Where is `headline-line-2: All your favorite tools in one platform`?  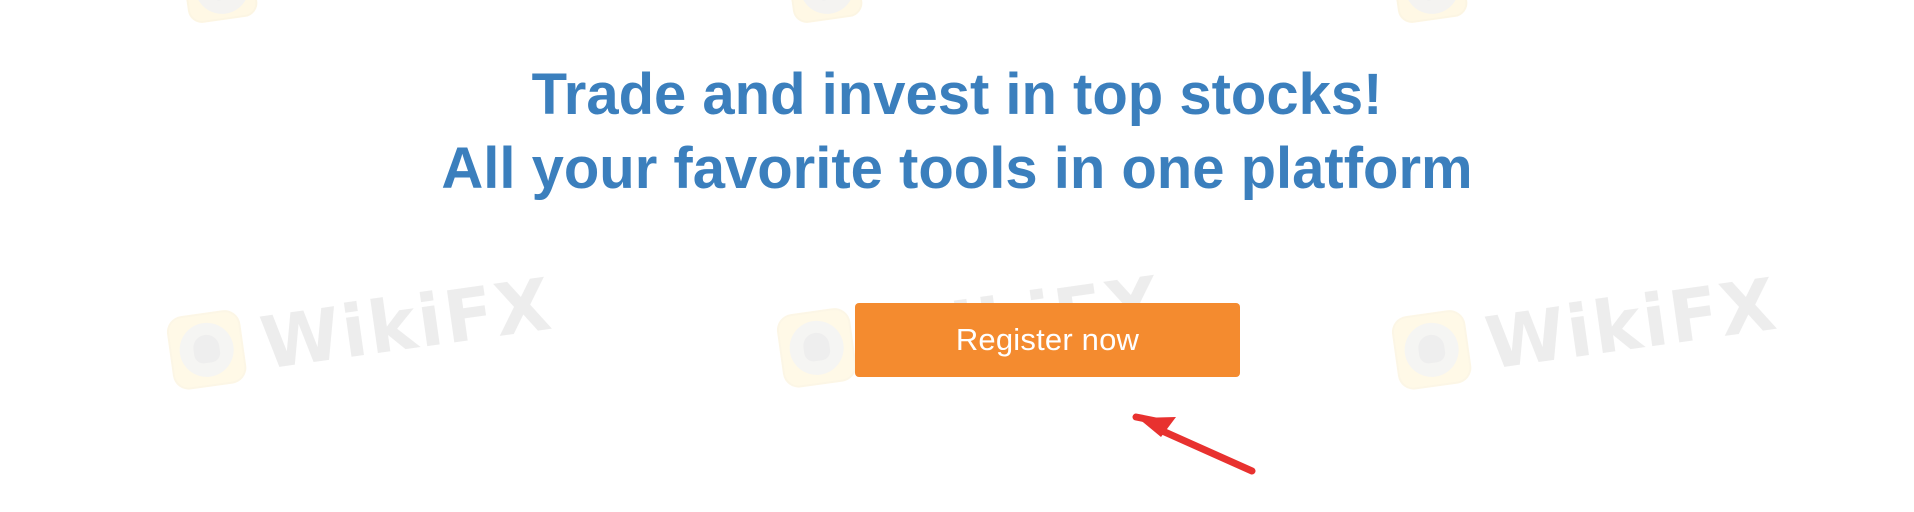 headline-line-2: All your favorite tools in one platform is located at coordinates (957, 168).